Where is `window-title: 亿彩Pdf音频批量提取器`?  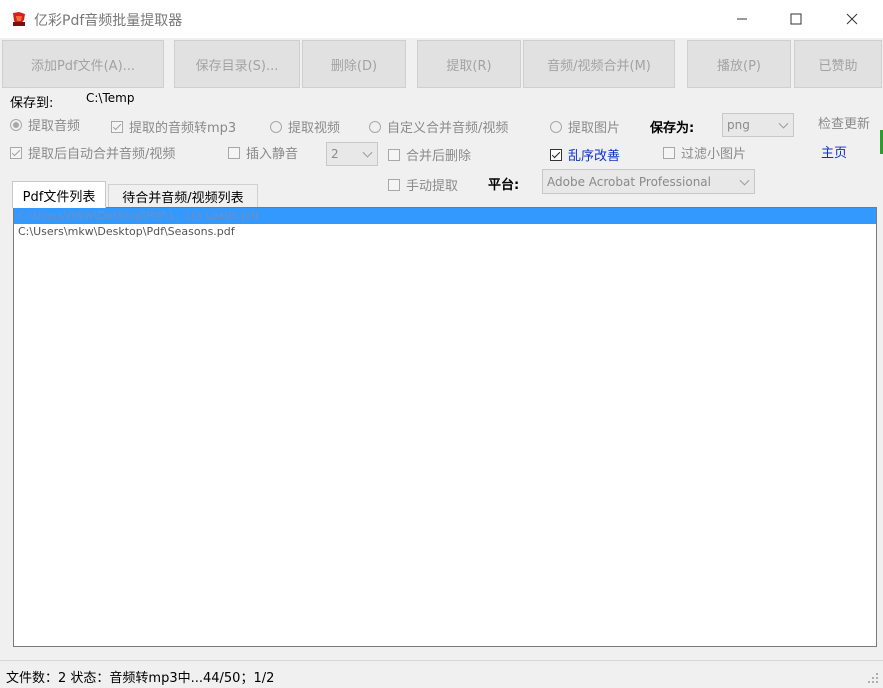
window-title: 亿彩Pdf音频批量提取器 is located at coordinates (108, 21).